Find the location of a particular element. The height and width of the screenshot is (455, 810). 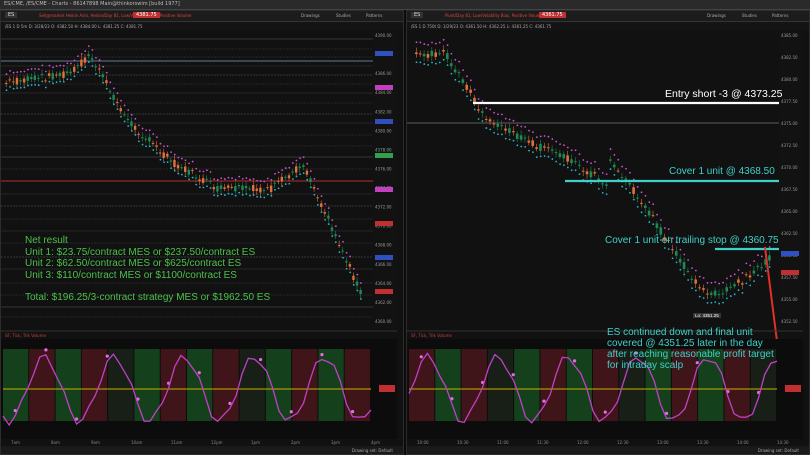

price-level-badge is located at coordinates (384, 257).